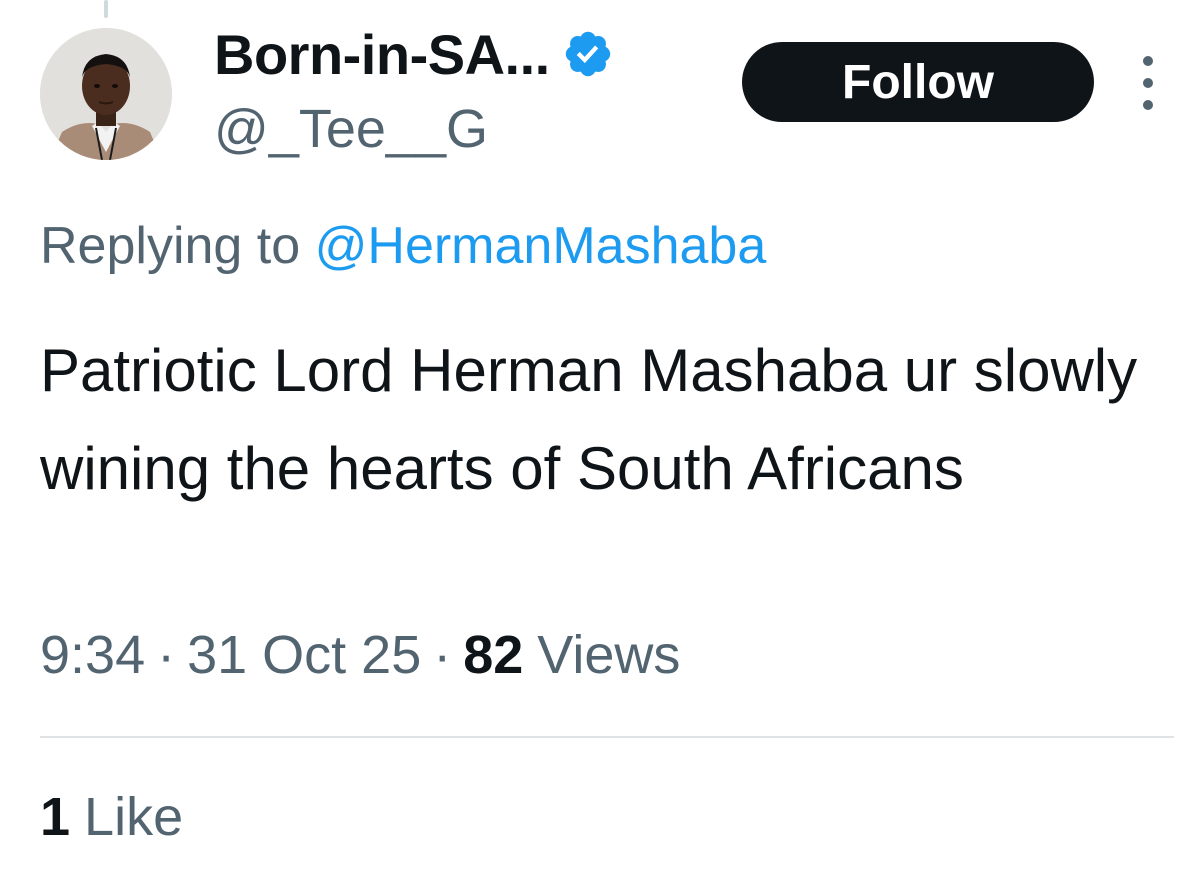  I want to click on avatar-photo, so click(106, 94).